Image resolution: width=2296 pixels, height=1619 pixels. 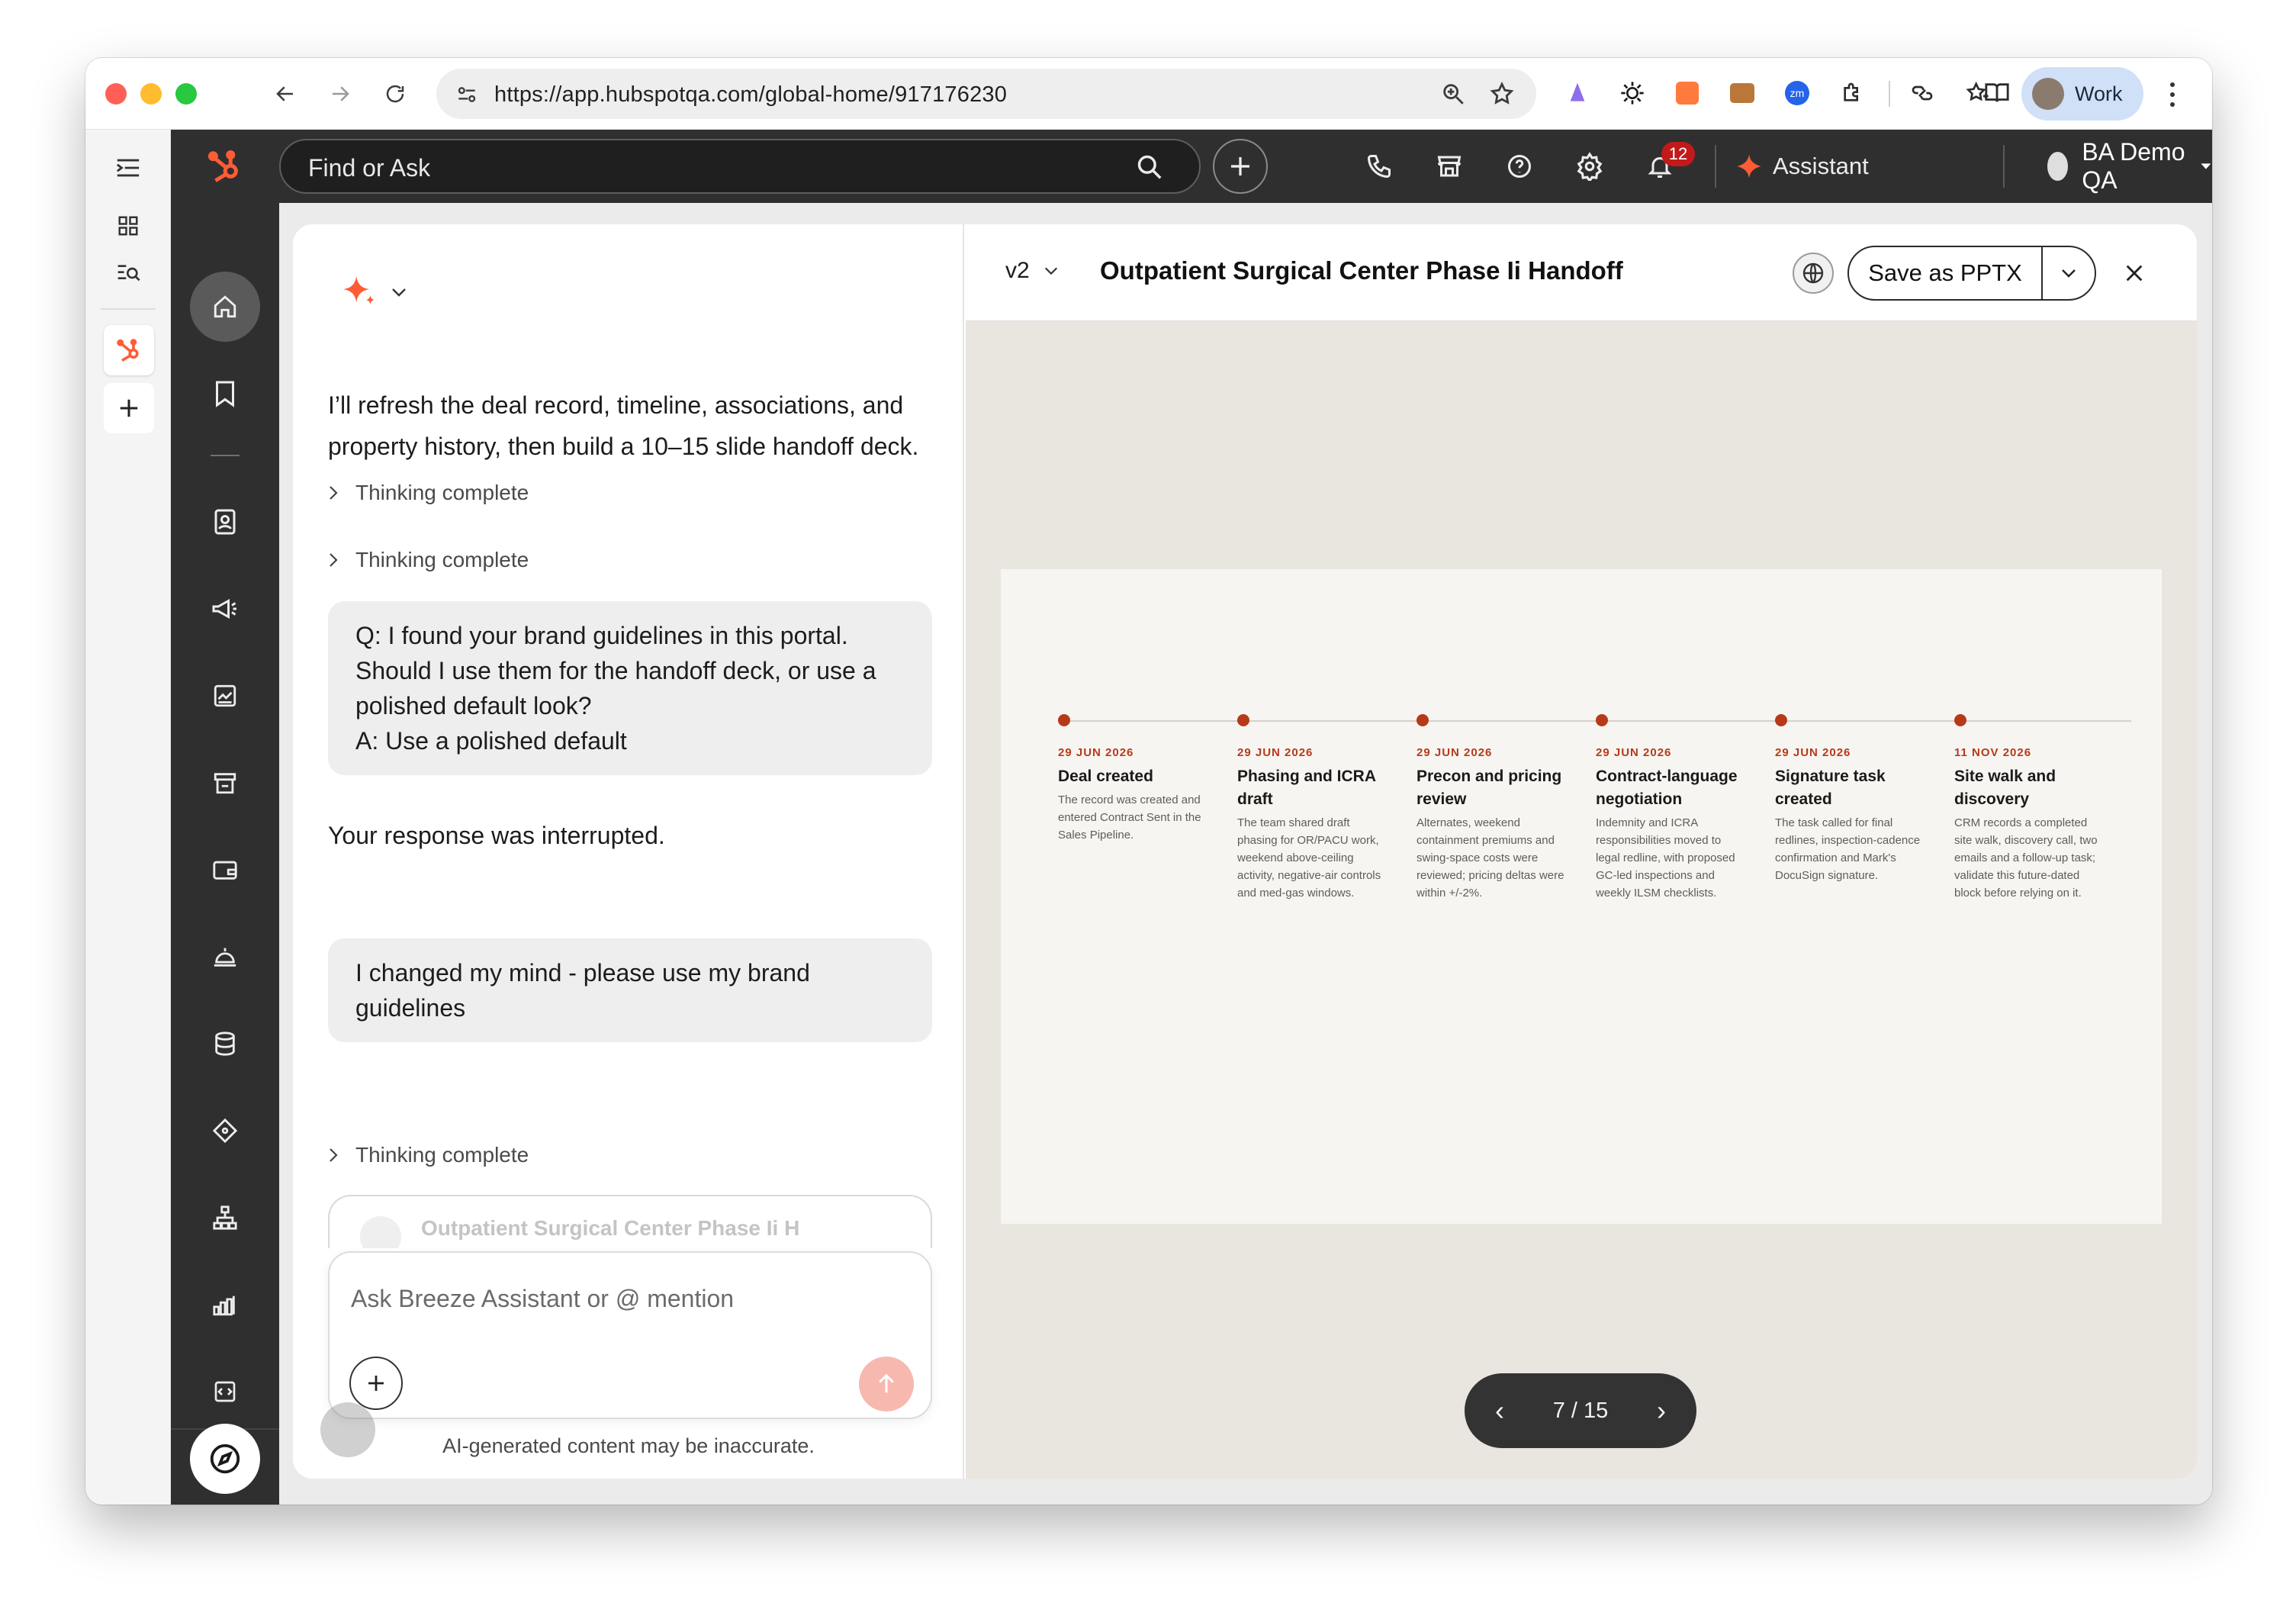 I want to click on close-window-button, so click(x=116, y=94).